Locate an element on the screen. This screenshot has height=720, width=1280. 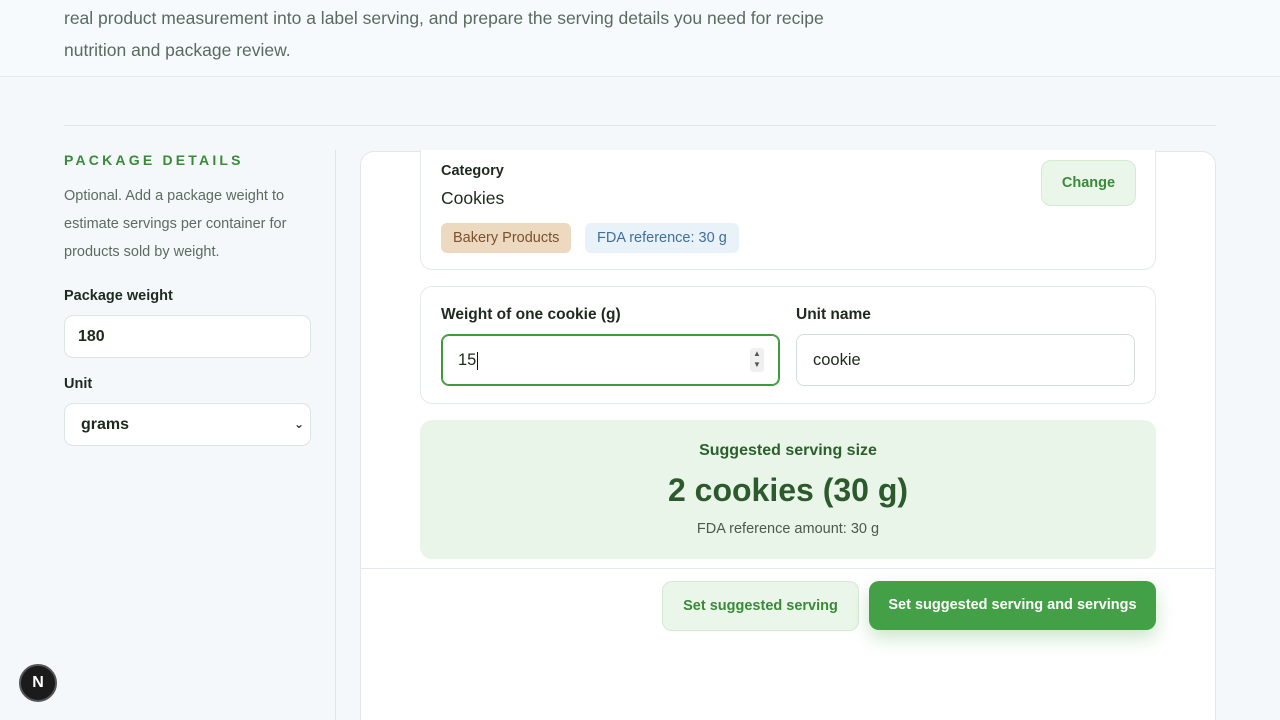
suggested-serving-value: 2 cookies (30 g) is located at coordinates (788, 490).